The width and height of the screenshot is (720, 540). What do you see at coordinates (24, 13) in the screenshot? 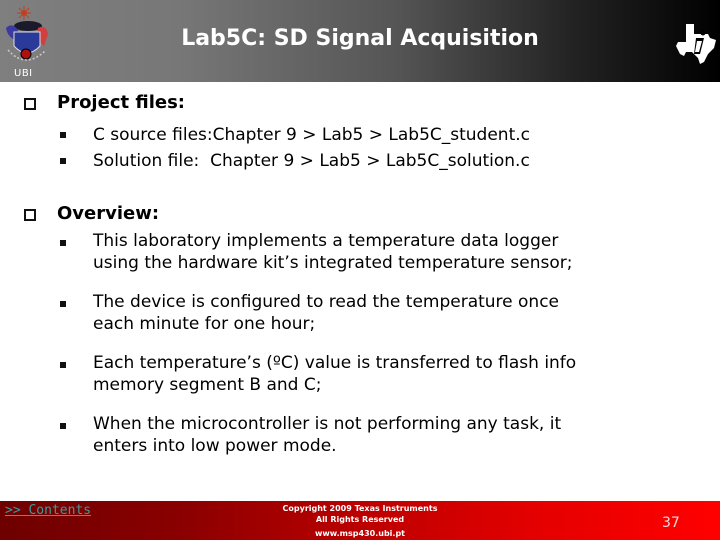
I see `star-icon` at bounding box center [24, 13].